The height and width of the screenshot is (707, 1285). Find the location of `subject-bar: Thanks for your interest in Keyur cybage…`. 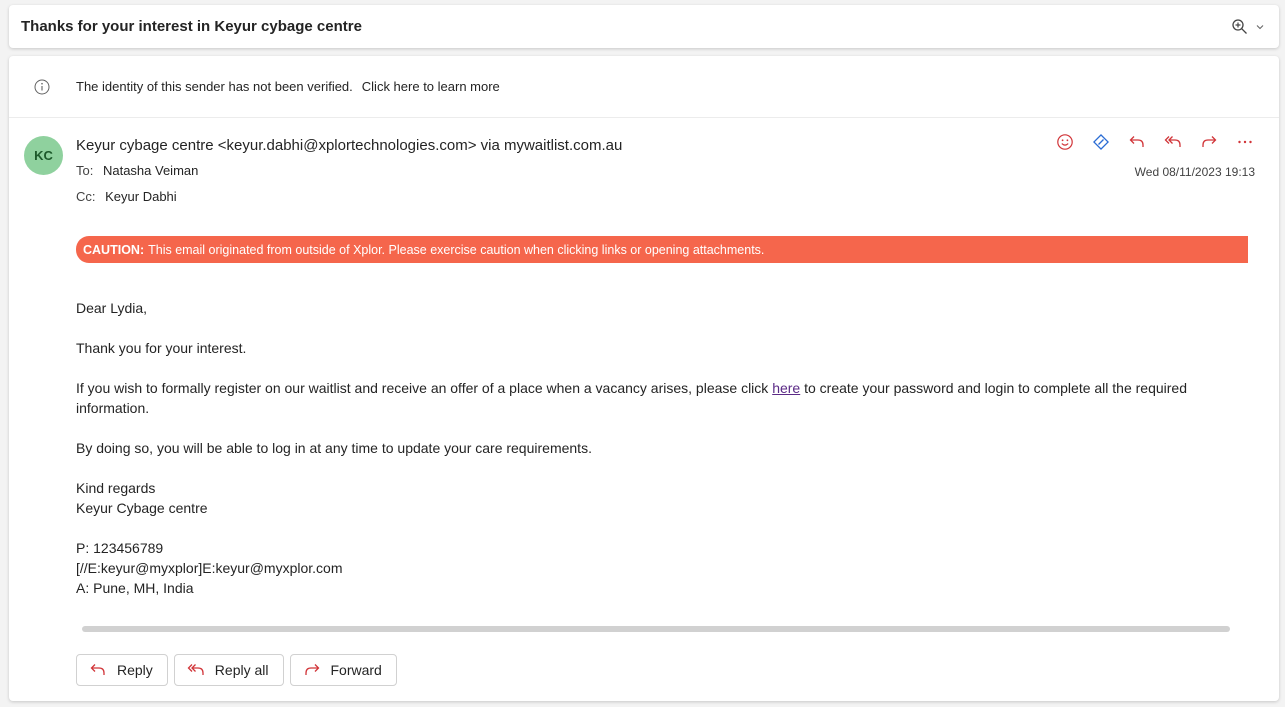

subject-bar: Thanks for your interest in Keyur cybage… is located at coordinates (644, 26).